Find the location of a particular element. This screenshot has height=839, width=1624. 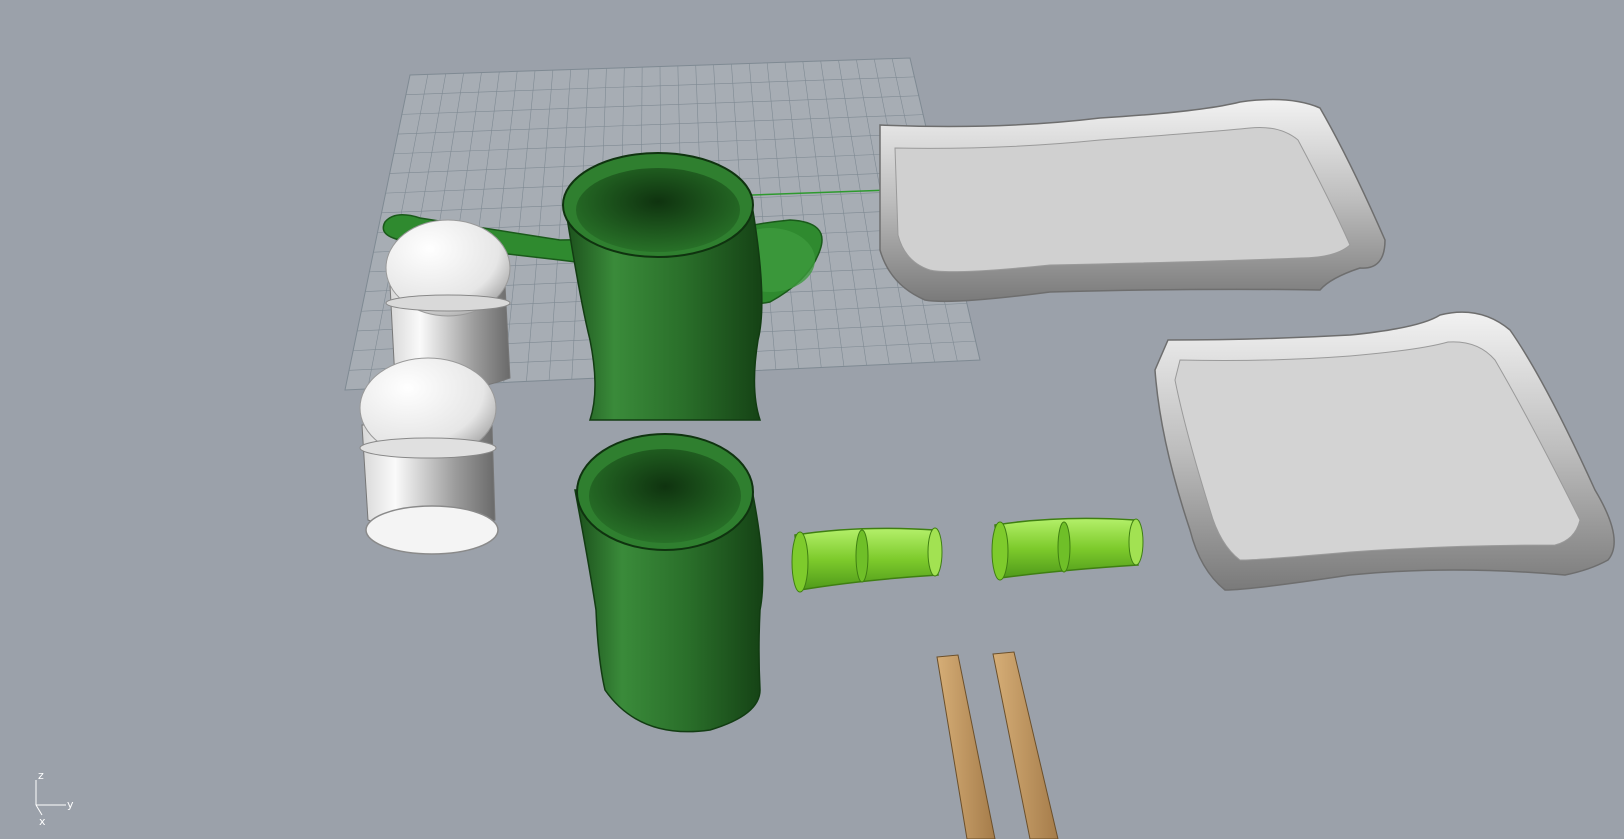

z-axis-label: z is located at coordinates (41, 775).